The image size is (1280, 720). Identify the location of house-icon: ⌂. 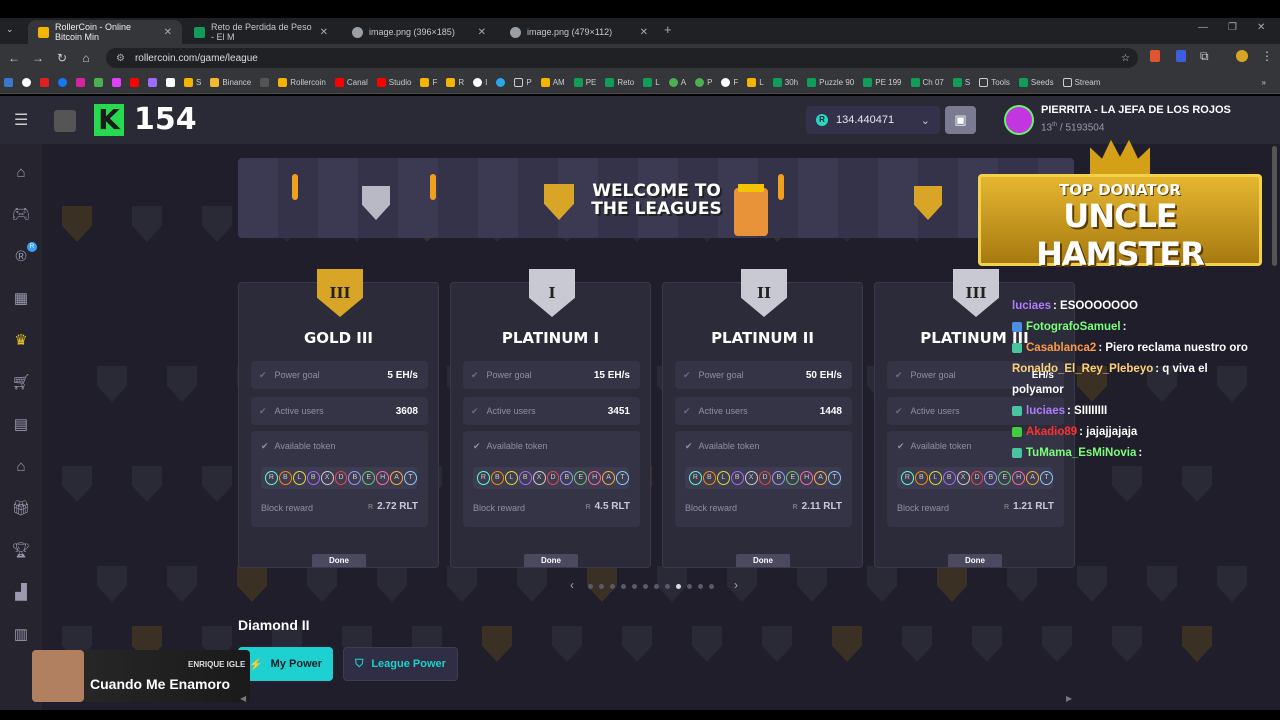
(21, 467).